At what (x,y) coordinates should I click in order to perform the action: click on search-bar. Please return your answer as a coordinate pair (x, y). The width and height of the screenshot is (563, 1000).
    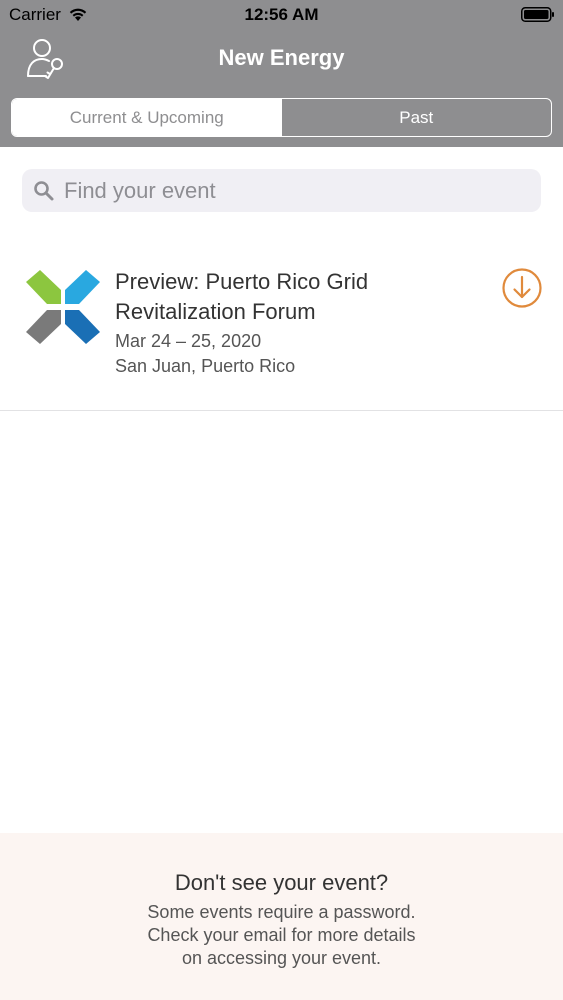
    Looking at the image, I should click on (281, 190).